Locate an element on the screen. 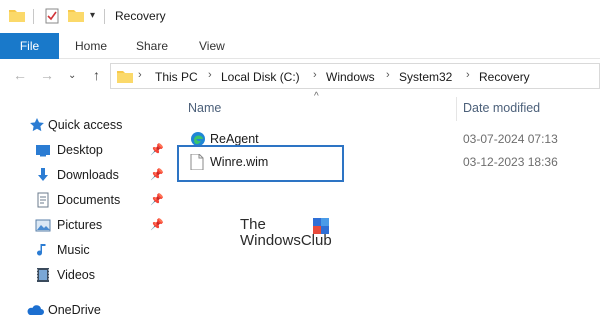 The height and width of the screenshot is (322, 600). sidebar-item-pictures: Pictures 📌 is located at coordinates (88, 225).